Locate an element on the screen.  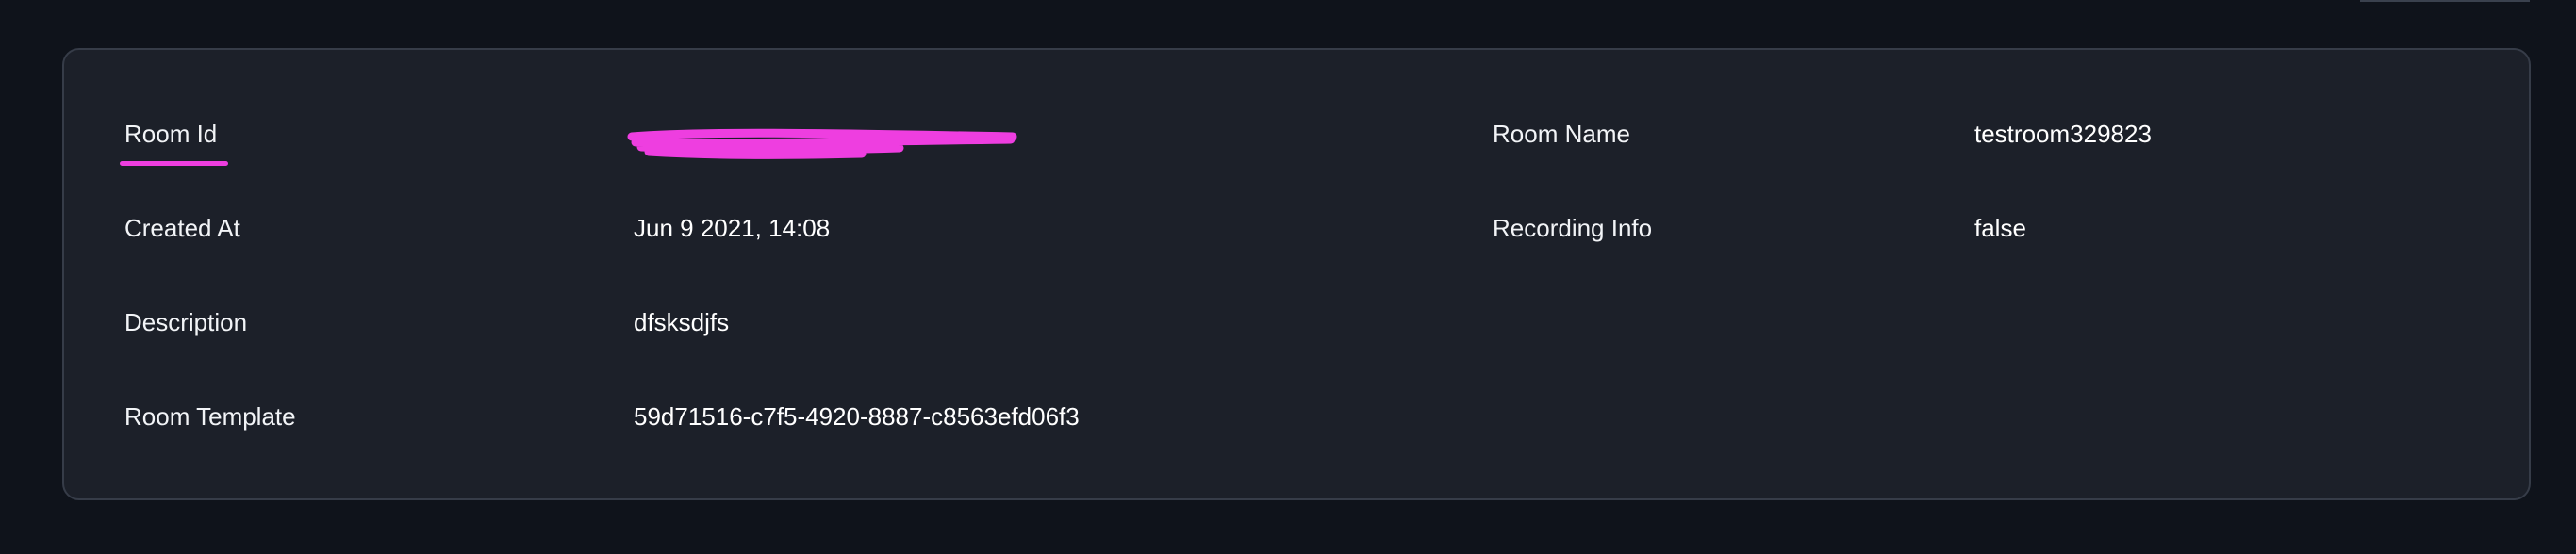
room-name-value: testroom329823 is located at coordinates (2063, 134).